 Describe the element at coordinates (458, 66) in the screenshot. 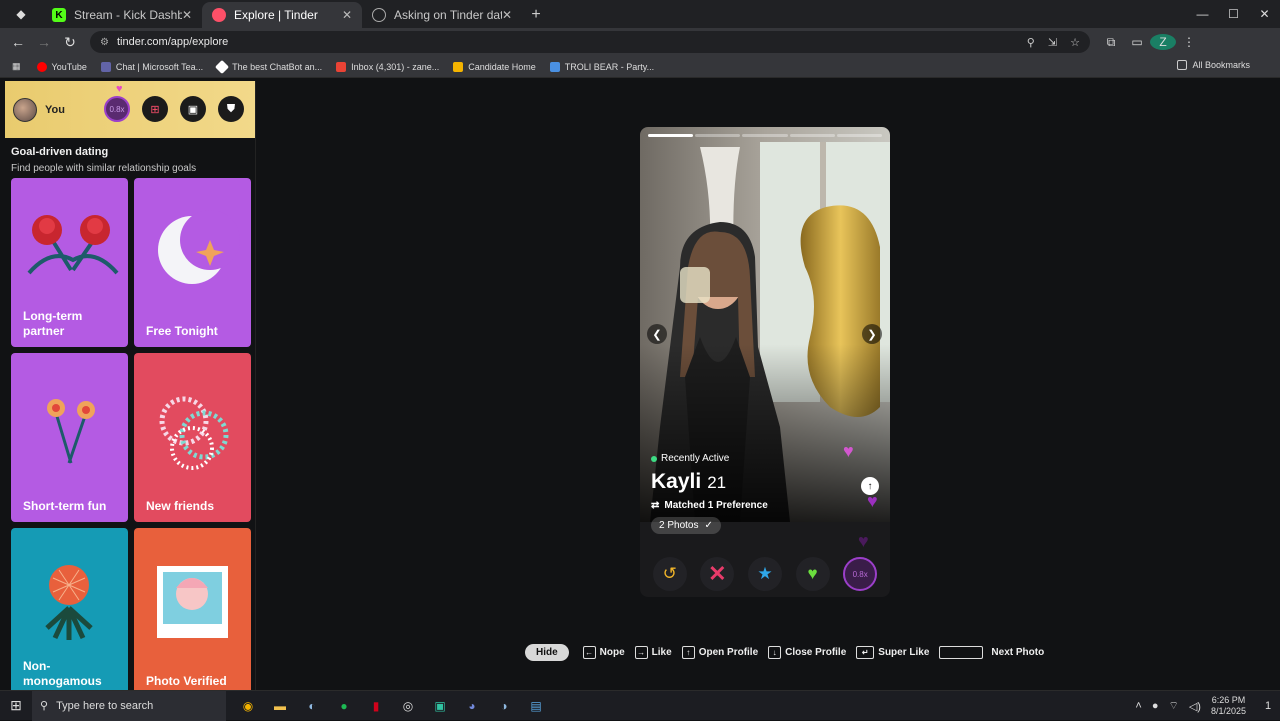

I see `candidate-icon` at that location.